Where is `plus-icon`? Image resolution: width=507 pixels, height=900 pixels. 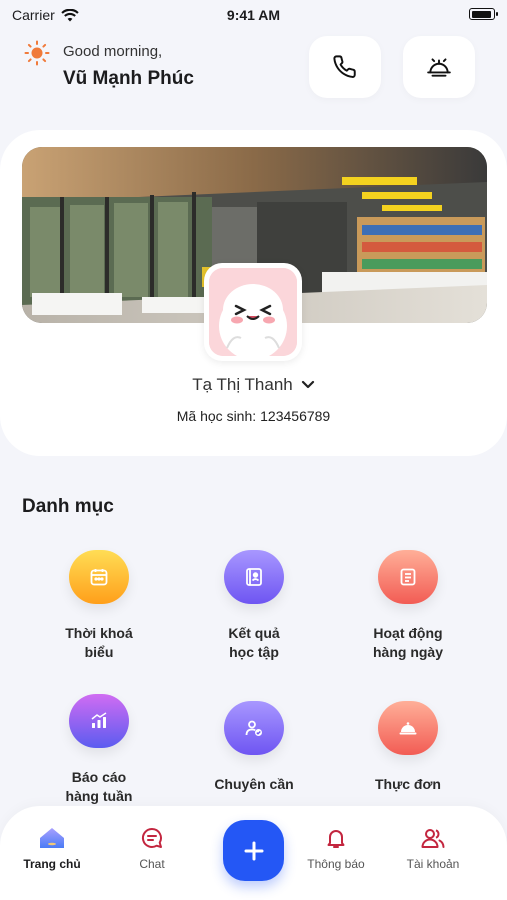
plus-icon is located at coordinates (253, 850).